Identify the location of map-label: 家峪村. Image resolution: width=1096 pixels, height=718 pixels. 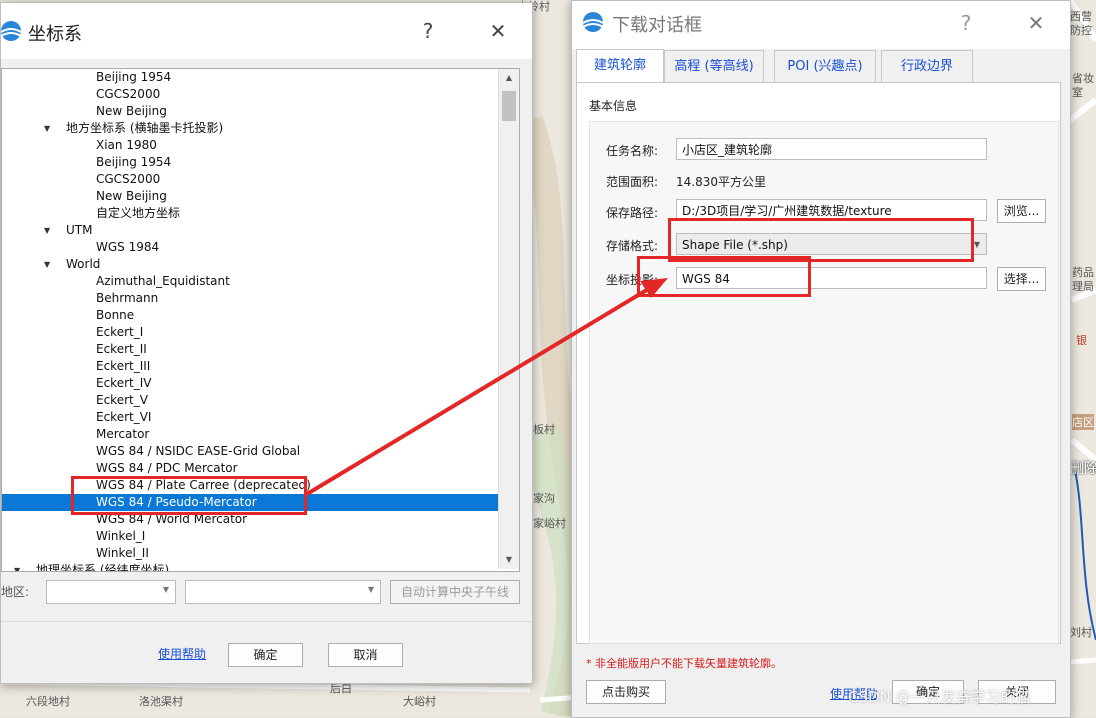
(549, 523).